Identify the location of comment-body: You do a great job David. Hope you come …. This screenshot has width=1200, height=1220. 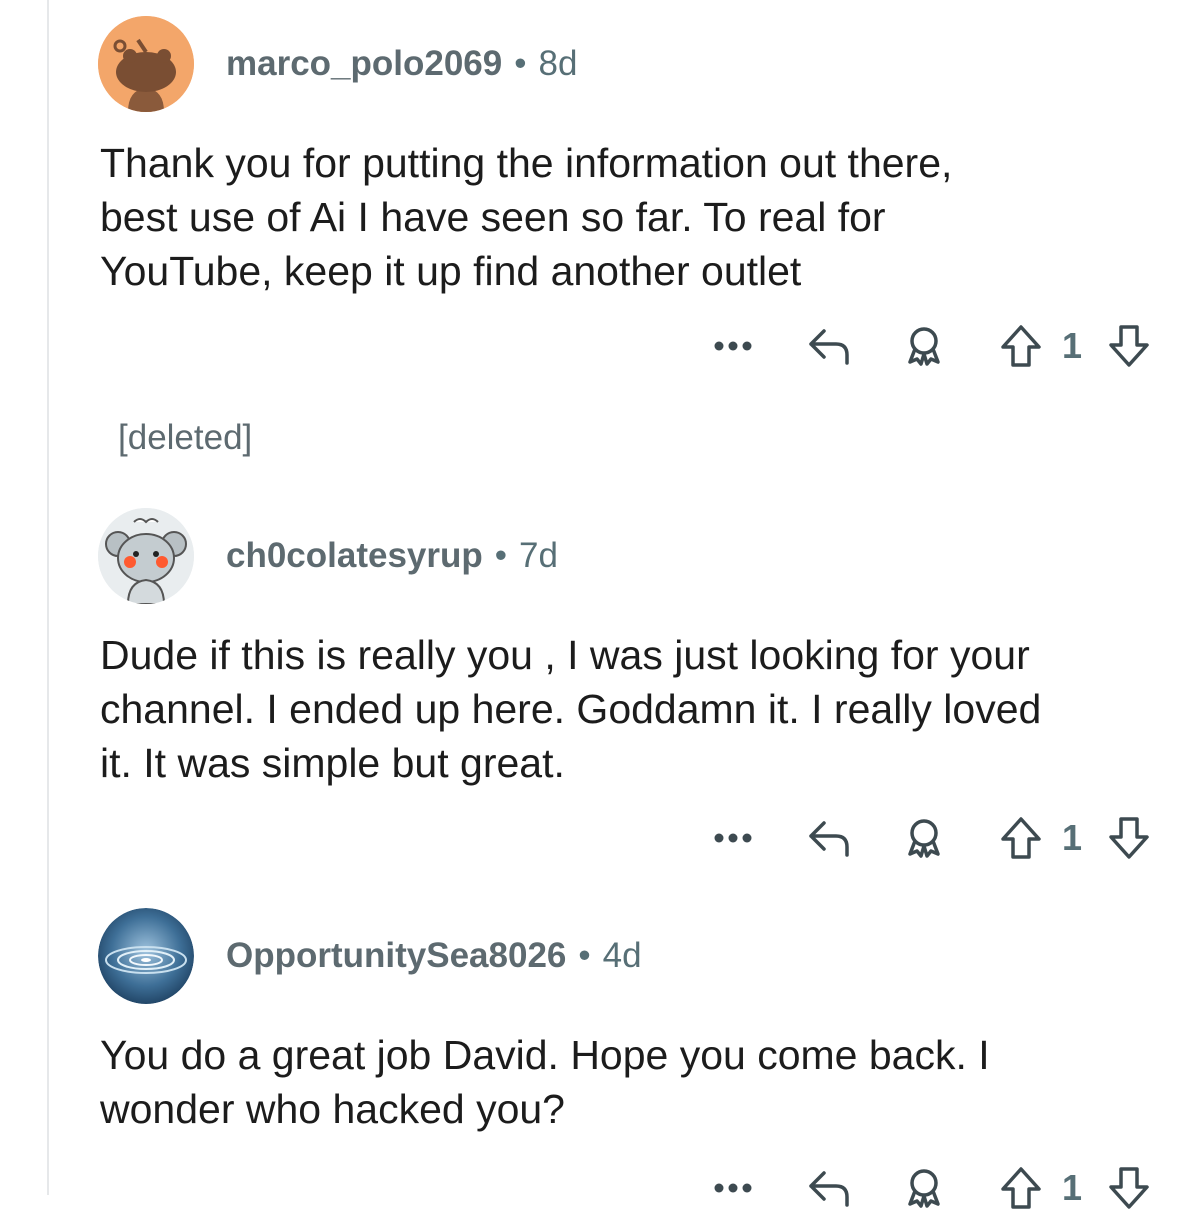
(640, 1082).